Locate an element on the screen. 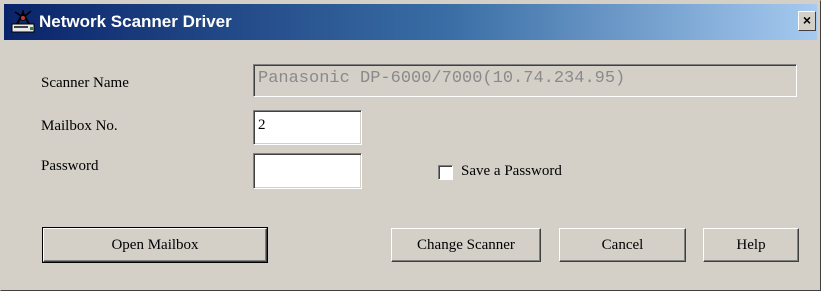 The height and width of the screenshot is (291, 821). open-mailbox-button: Open Mailbox is located at coordinates (155, 245).